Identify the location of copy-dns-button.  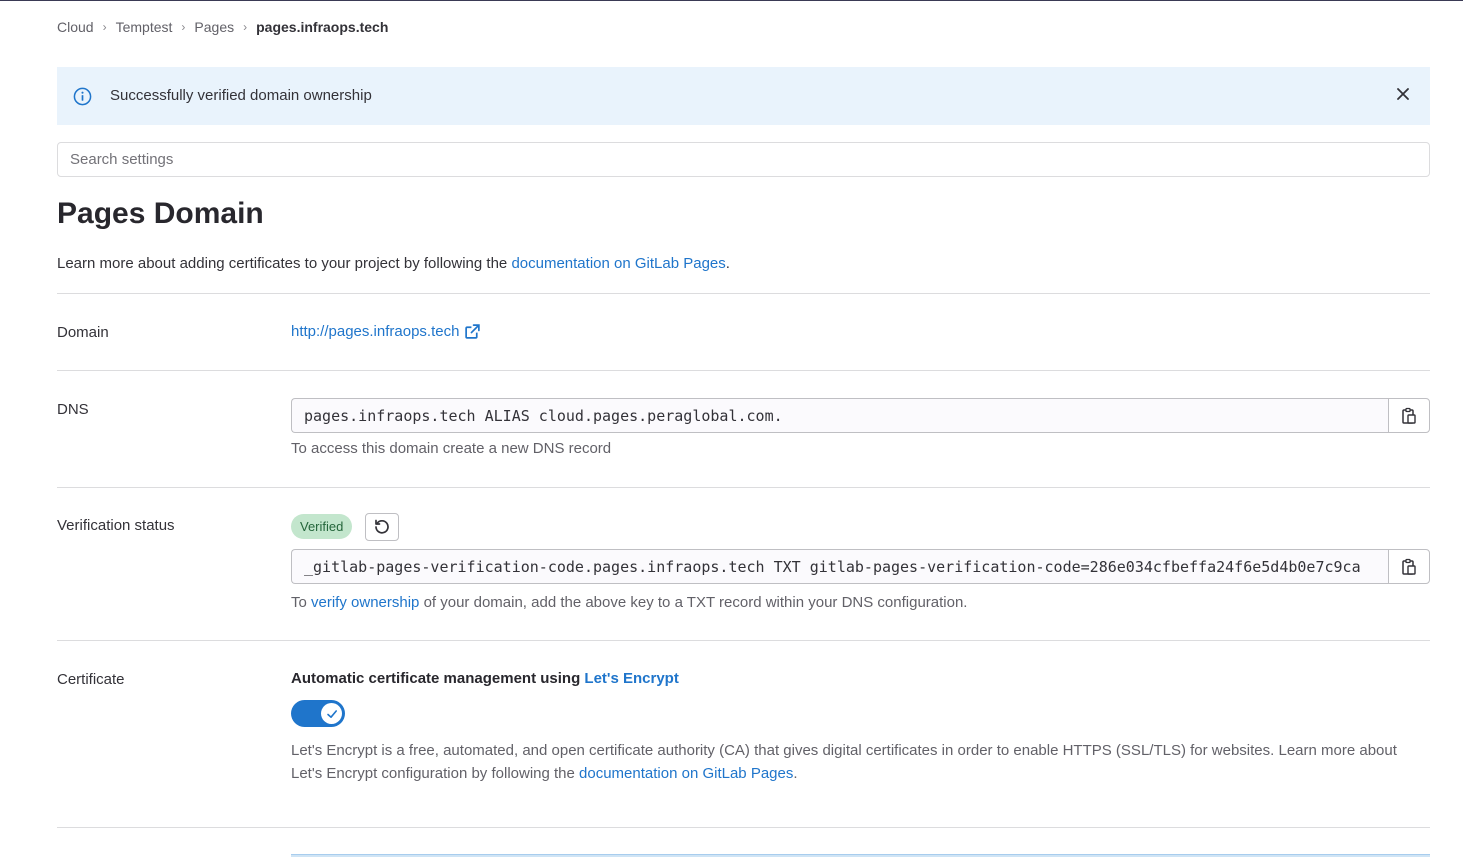
(1409, 415).